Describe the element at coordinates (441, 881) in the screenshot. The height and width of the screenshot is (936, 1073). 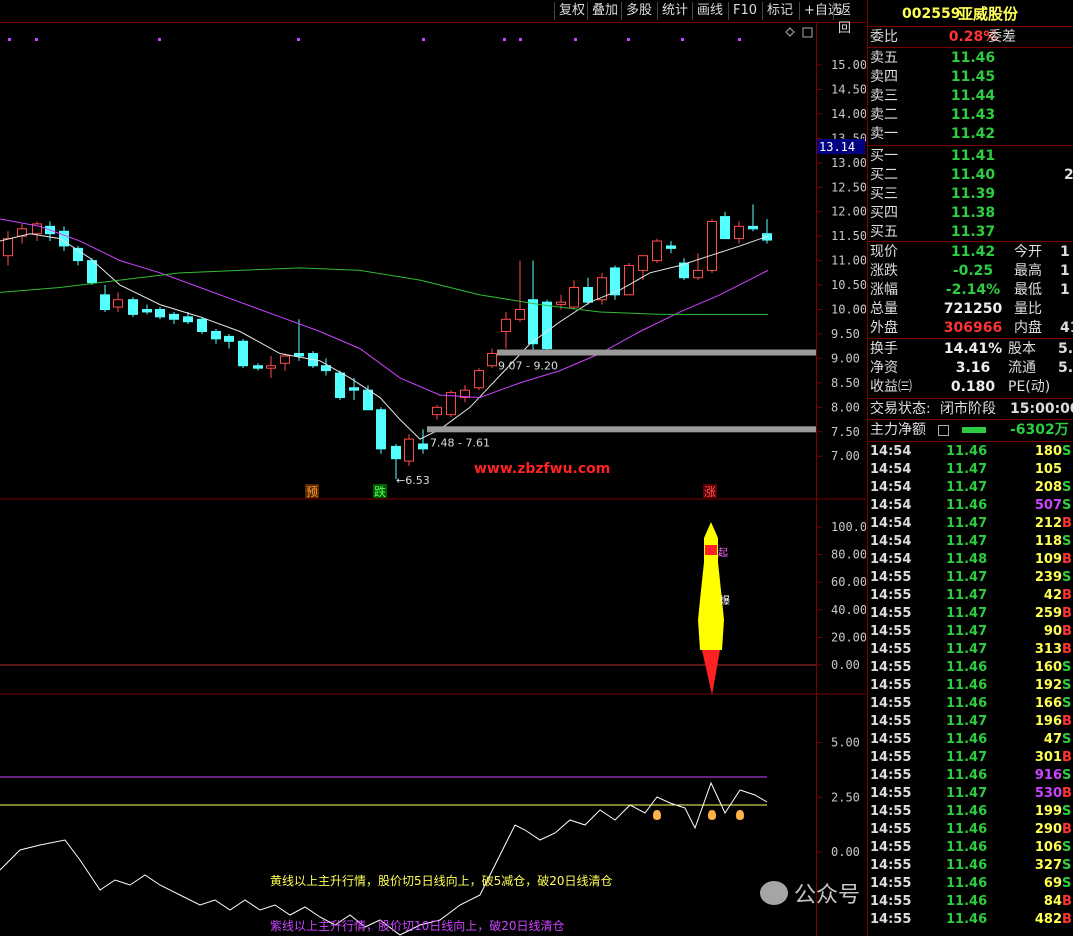
I see `note-yellow: 黄线以上主升行情，股价切5日线向上，破5减仓，破20日线清仓` at that location.